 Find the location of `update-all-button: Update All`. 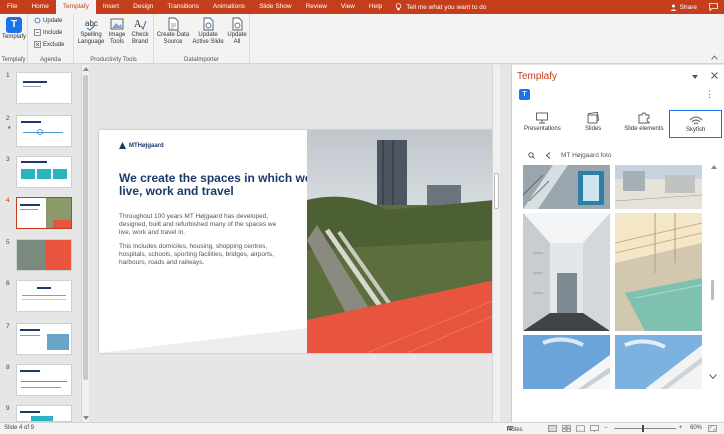

update-all-button: Update All is located at coordinates (237, 31).